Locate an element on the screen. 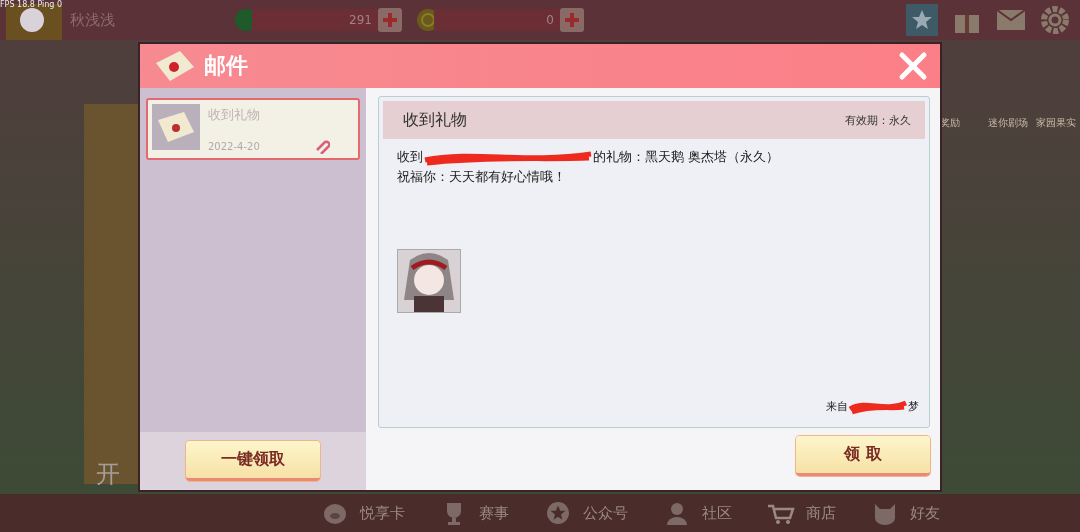 Image resolution: width=1080 pixels, height=532 pixels. player-name: 秋浅浅 is located at coordinates (93, 20).